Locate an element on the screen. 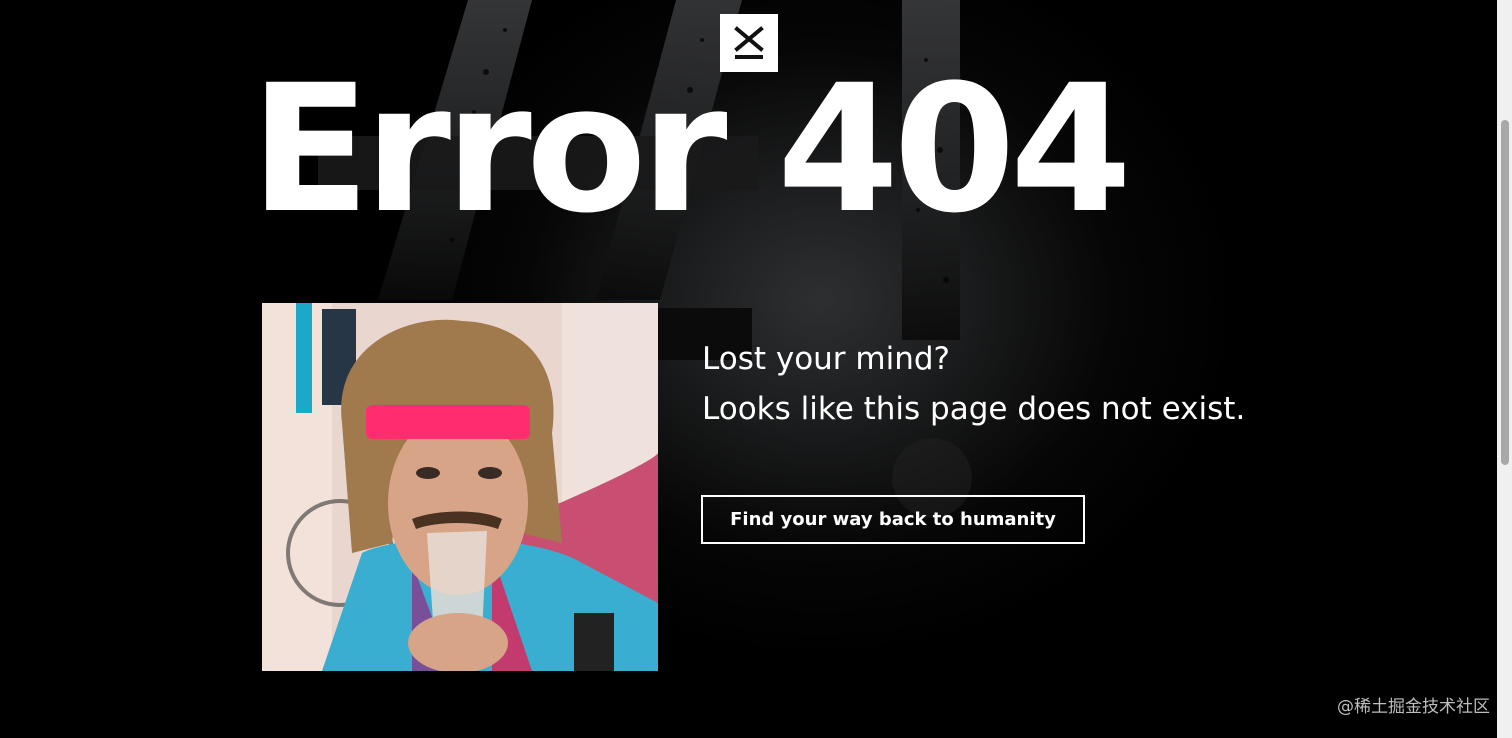 This screenshot has width=1512, height=738. back-to-humanity-button: Find your way back to humanity is located at coordinates (893, 519).